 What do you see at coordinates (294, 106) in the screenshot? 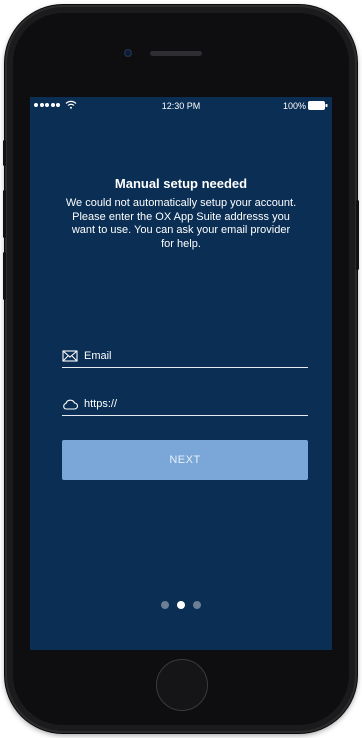
I see `battery-percentage: 100%` at bounding box center [294, 106].